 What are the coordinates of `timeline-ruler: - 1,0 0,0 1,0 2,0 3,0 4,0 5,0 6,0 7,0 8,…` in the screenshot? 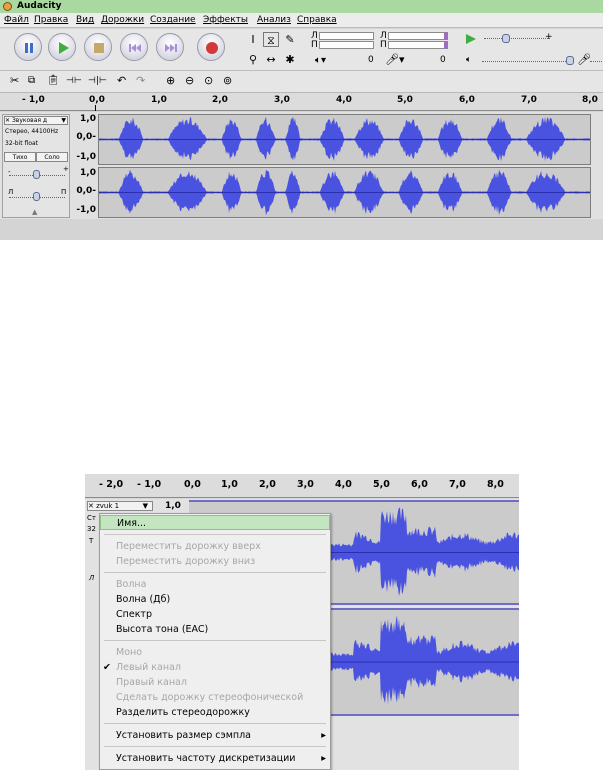 It's located at (301, 102).